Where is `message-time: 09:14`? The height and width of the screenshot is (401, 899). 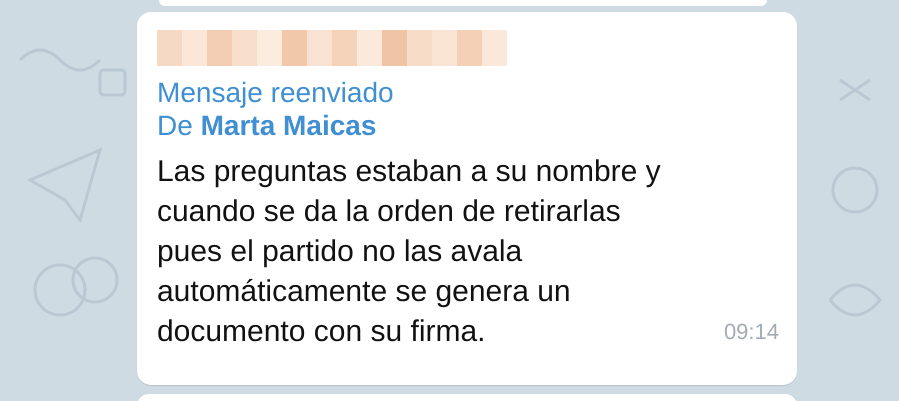 message-time: 09:14 is located at coordinates (751, 332).